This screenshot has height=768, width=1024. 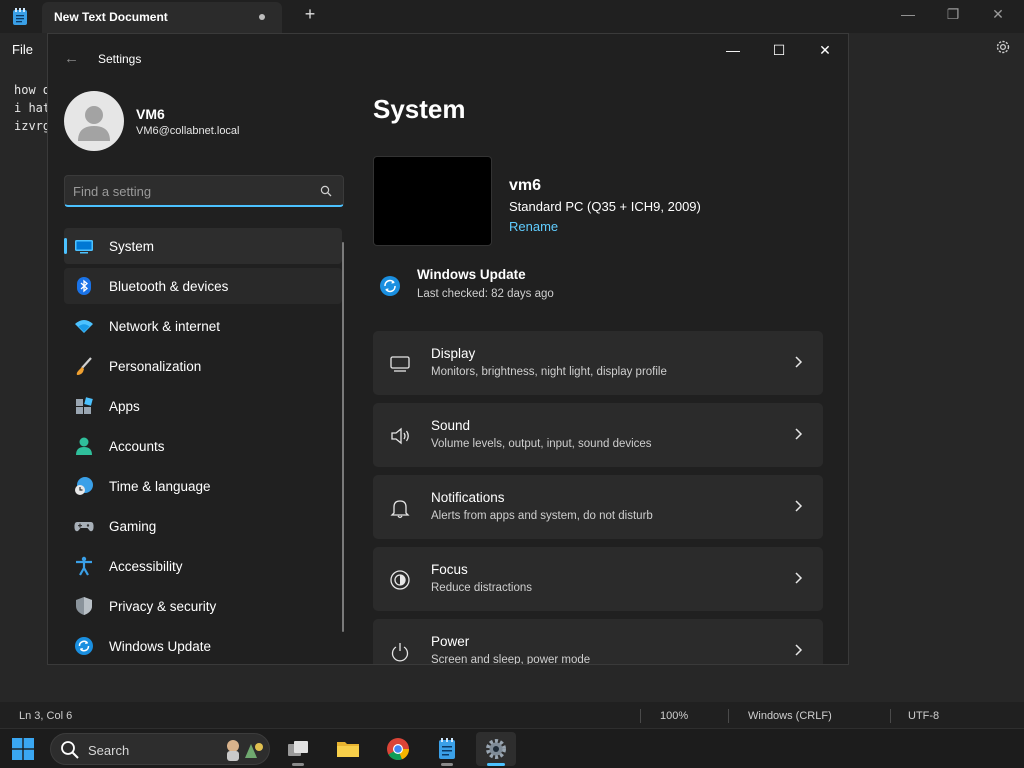 What do you see at coordinates (511, 659) in the screenshot?
I see `card-subtitle: Screen and sleep, power mode` at bounding box center [511, 659].